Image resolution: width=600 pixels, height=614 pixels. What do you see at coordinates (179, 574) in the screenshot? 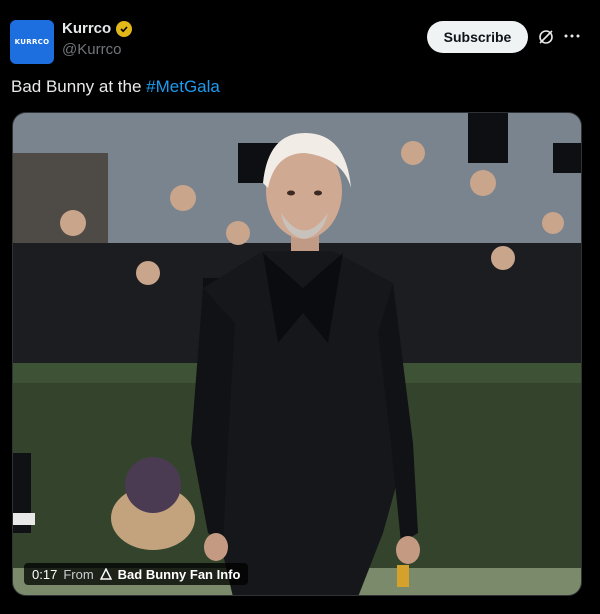
I see `source-name-link: Bad Bunny Fan Info` at bounding box center [179, 574].